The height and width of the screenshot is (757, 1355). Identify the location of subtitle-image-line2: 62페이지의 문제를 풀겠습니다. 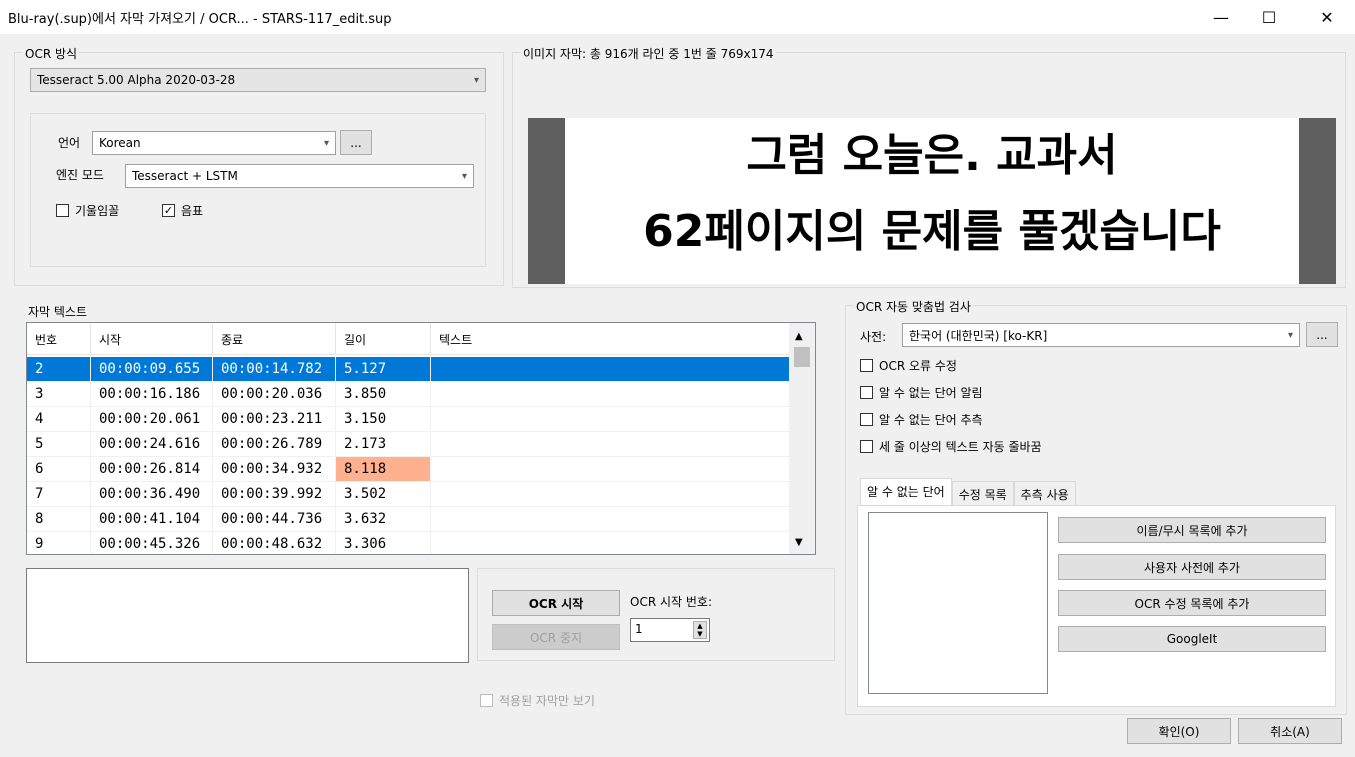
(932, 231).